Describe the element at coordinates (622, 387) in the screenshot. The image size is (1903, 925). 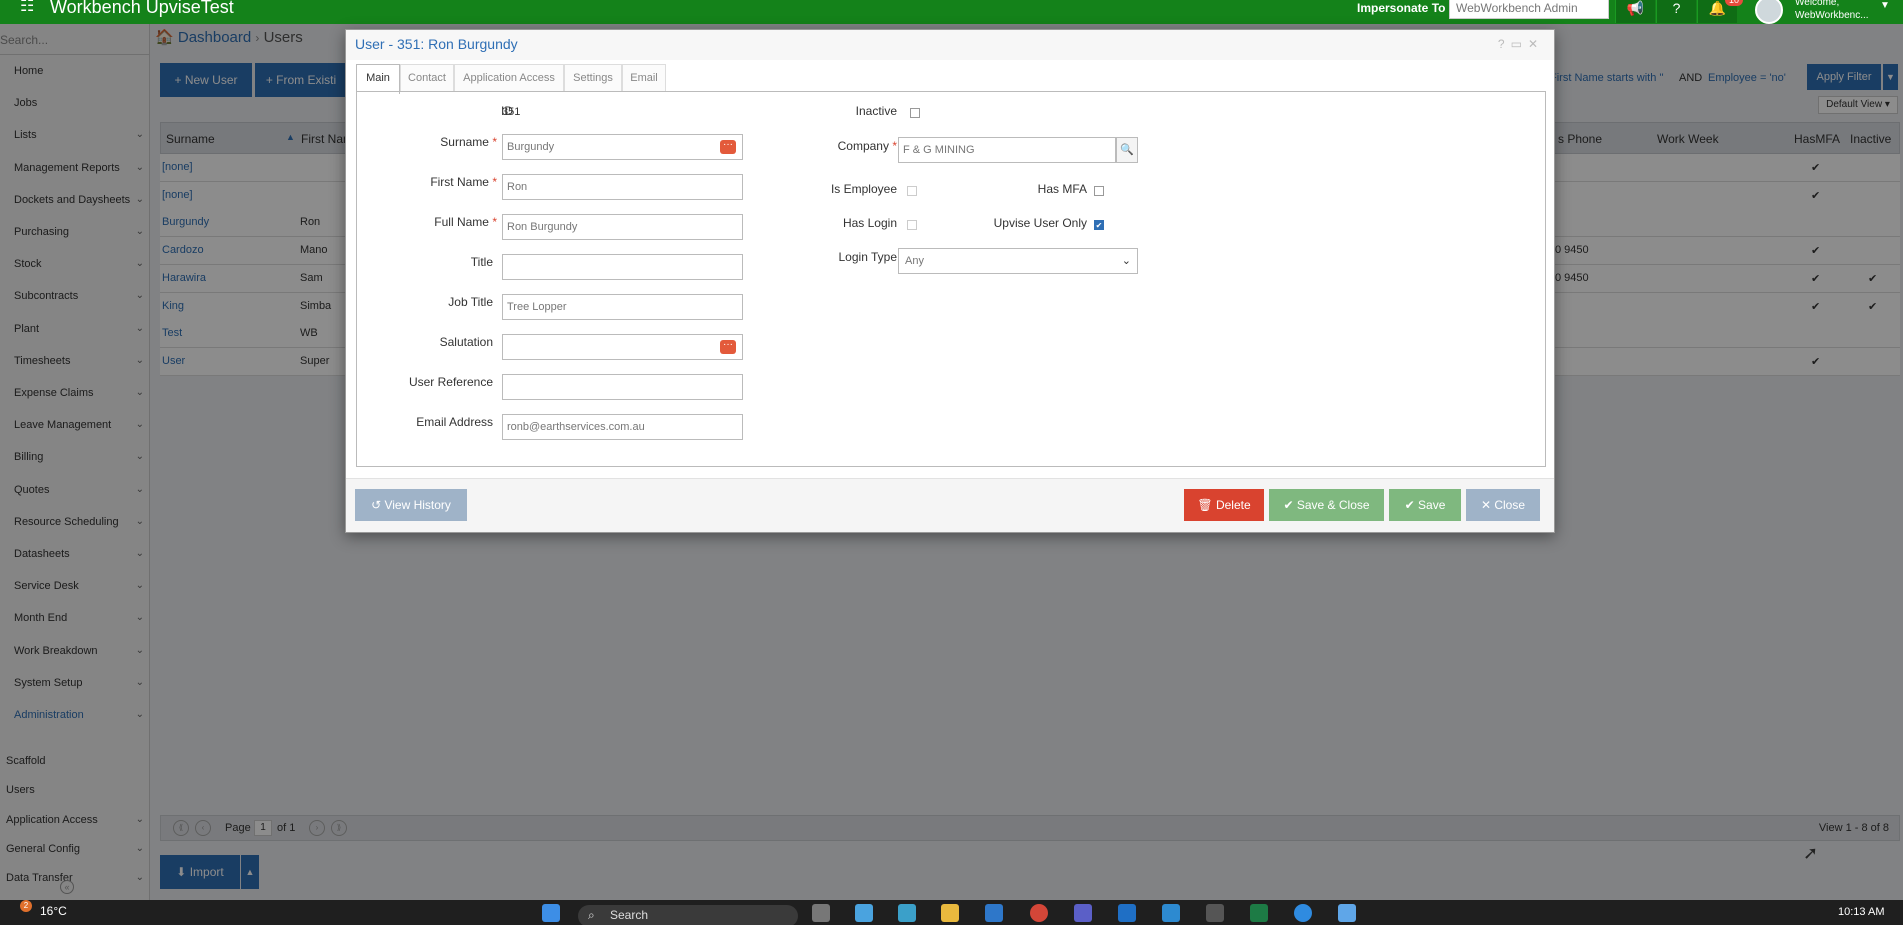
I see `user-reference-field` at that location.